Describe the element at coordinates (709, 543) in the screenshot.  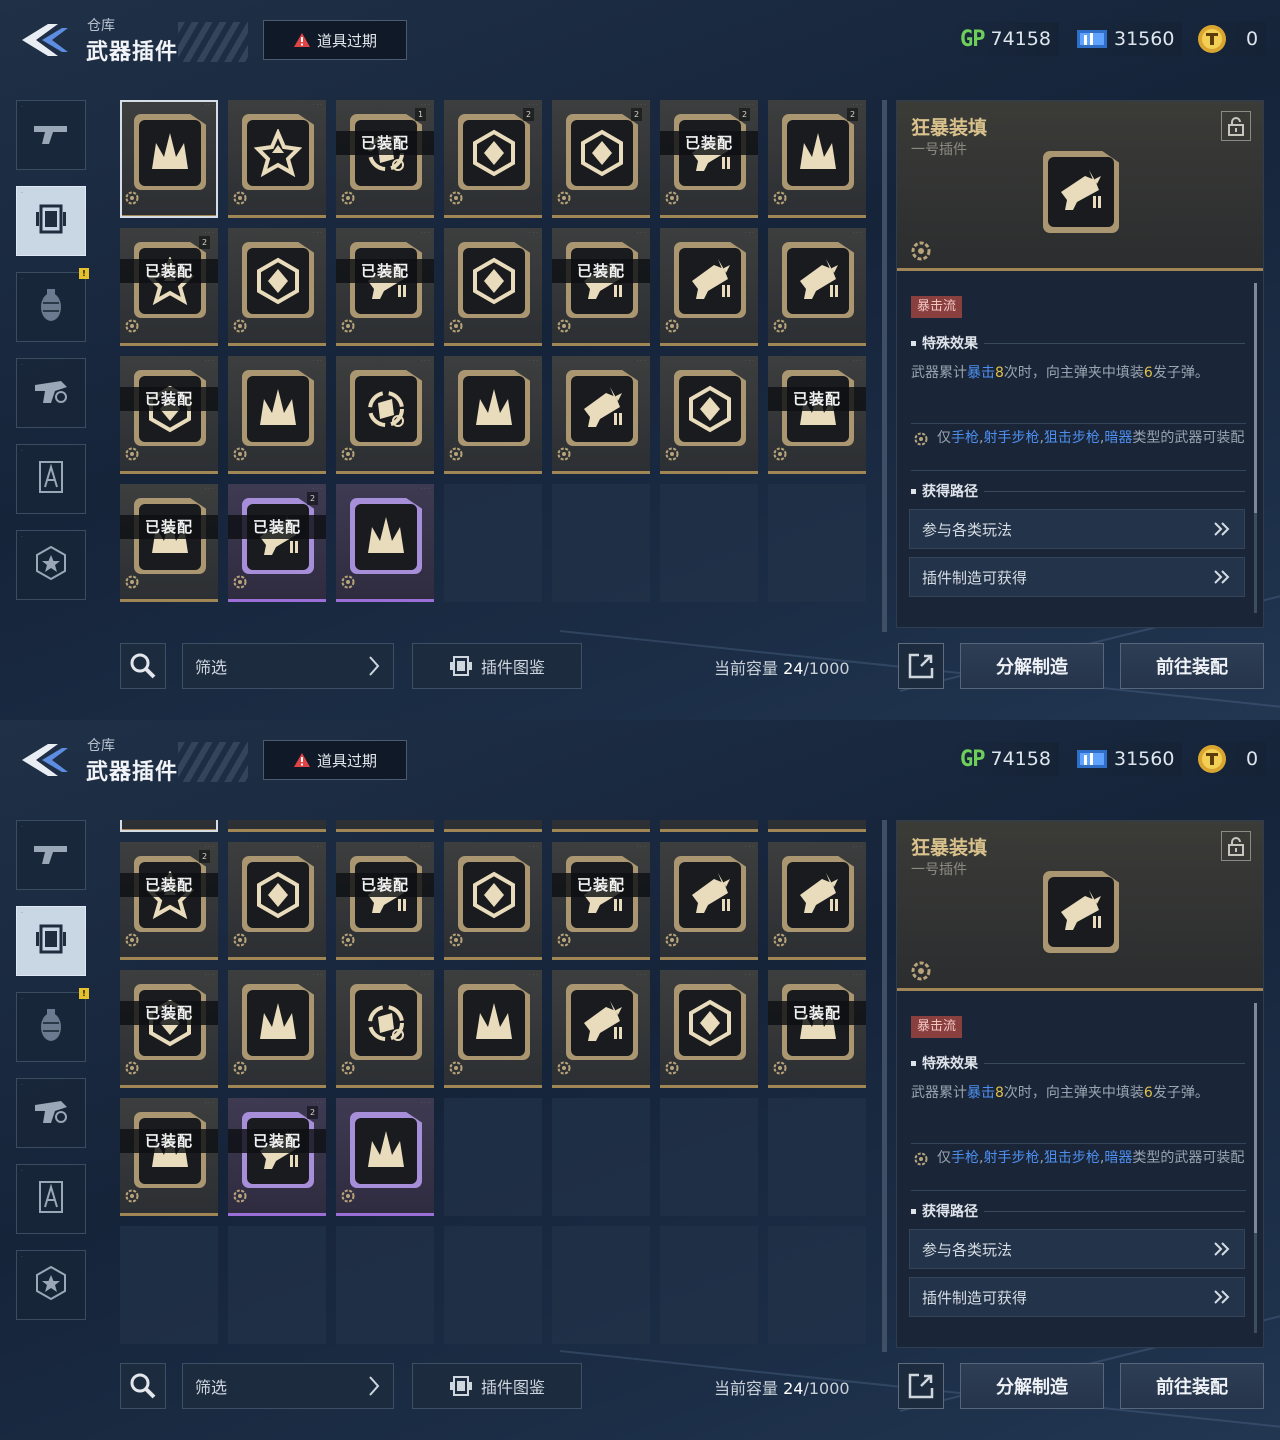
I see `empty-slot` at that location.